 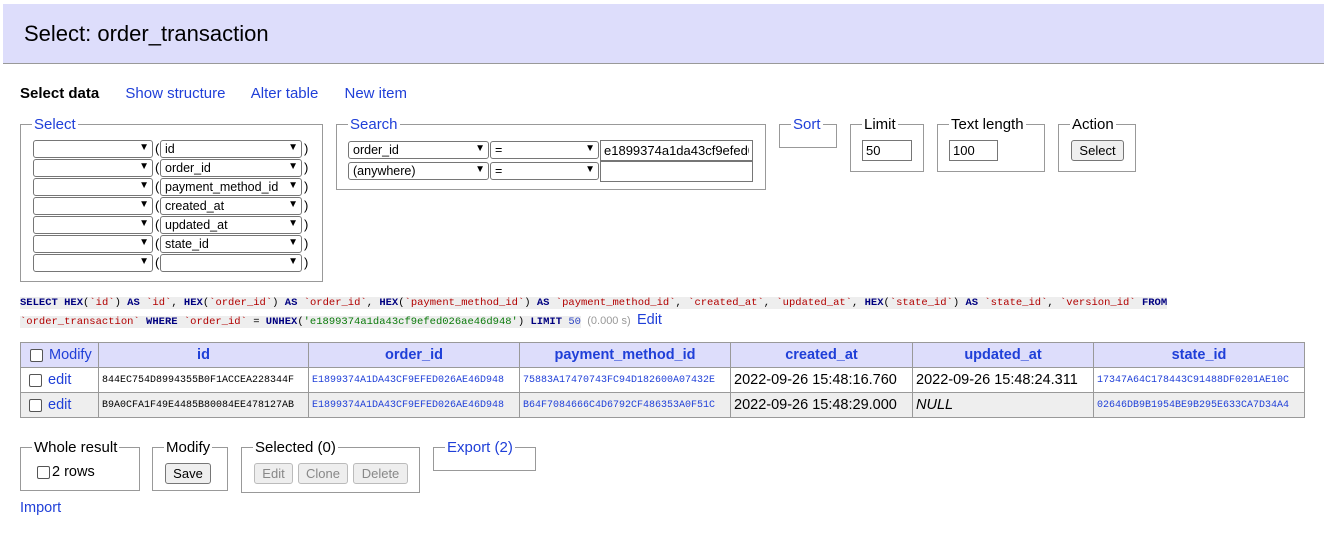 I want to click on sort-fieldset: Sort, so click(x=808, y=132).